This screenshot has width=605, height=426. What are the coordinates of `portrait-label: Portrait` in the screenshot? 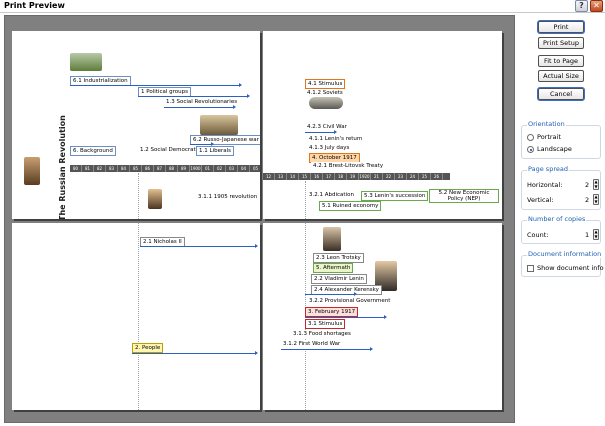 It's located at (549, 137).